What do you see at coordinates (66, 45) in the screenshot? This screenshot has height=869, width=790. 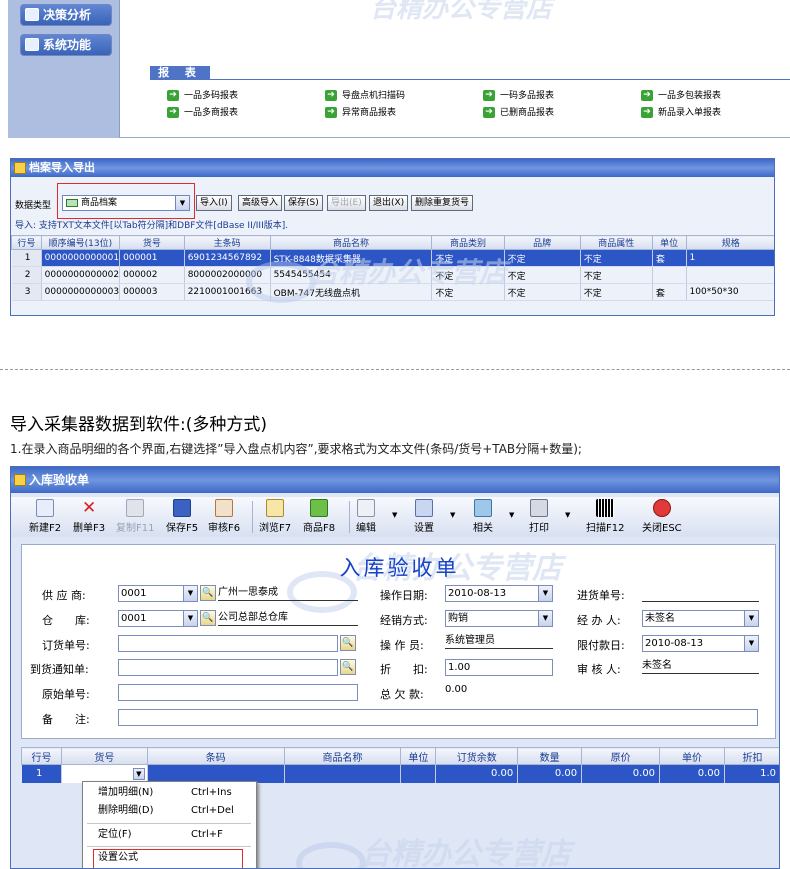 I see `nav-system-functions-button: 系统功能` at bounding box center [66, 45].